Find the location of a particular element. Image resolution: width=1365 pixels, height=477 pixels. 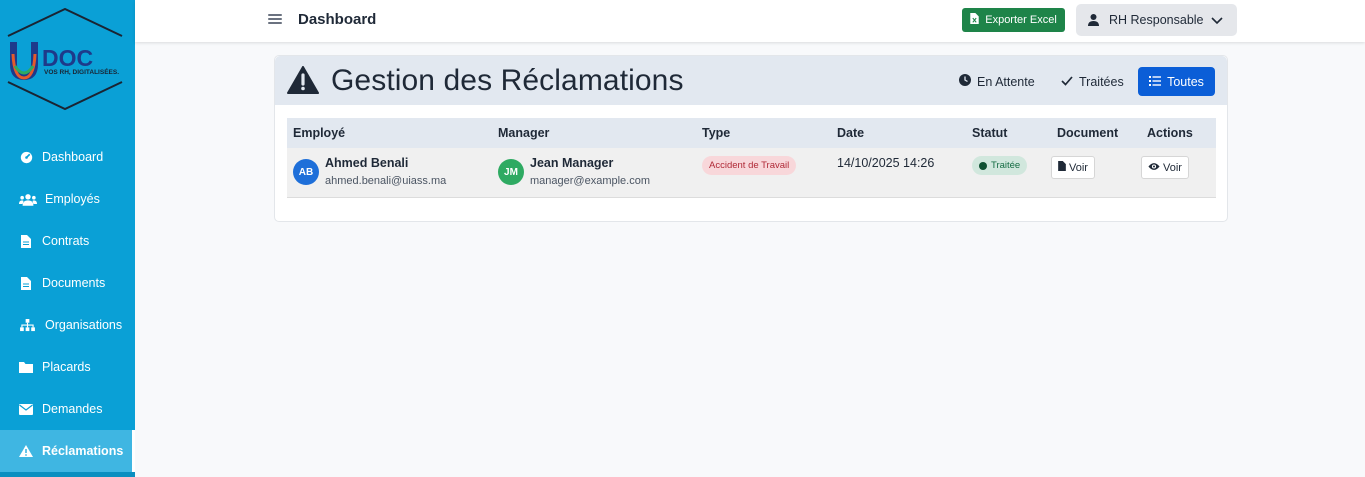

view-reclamation-button: Voir is located at coordinates (1165, 167).